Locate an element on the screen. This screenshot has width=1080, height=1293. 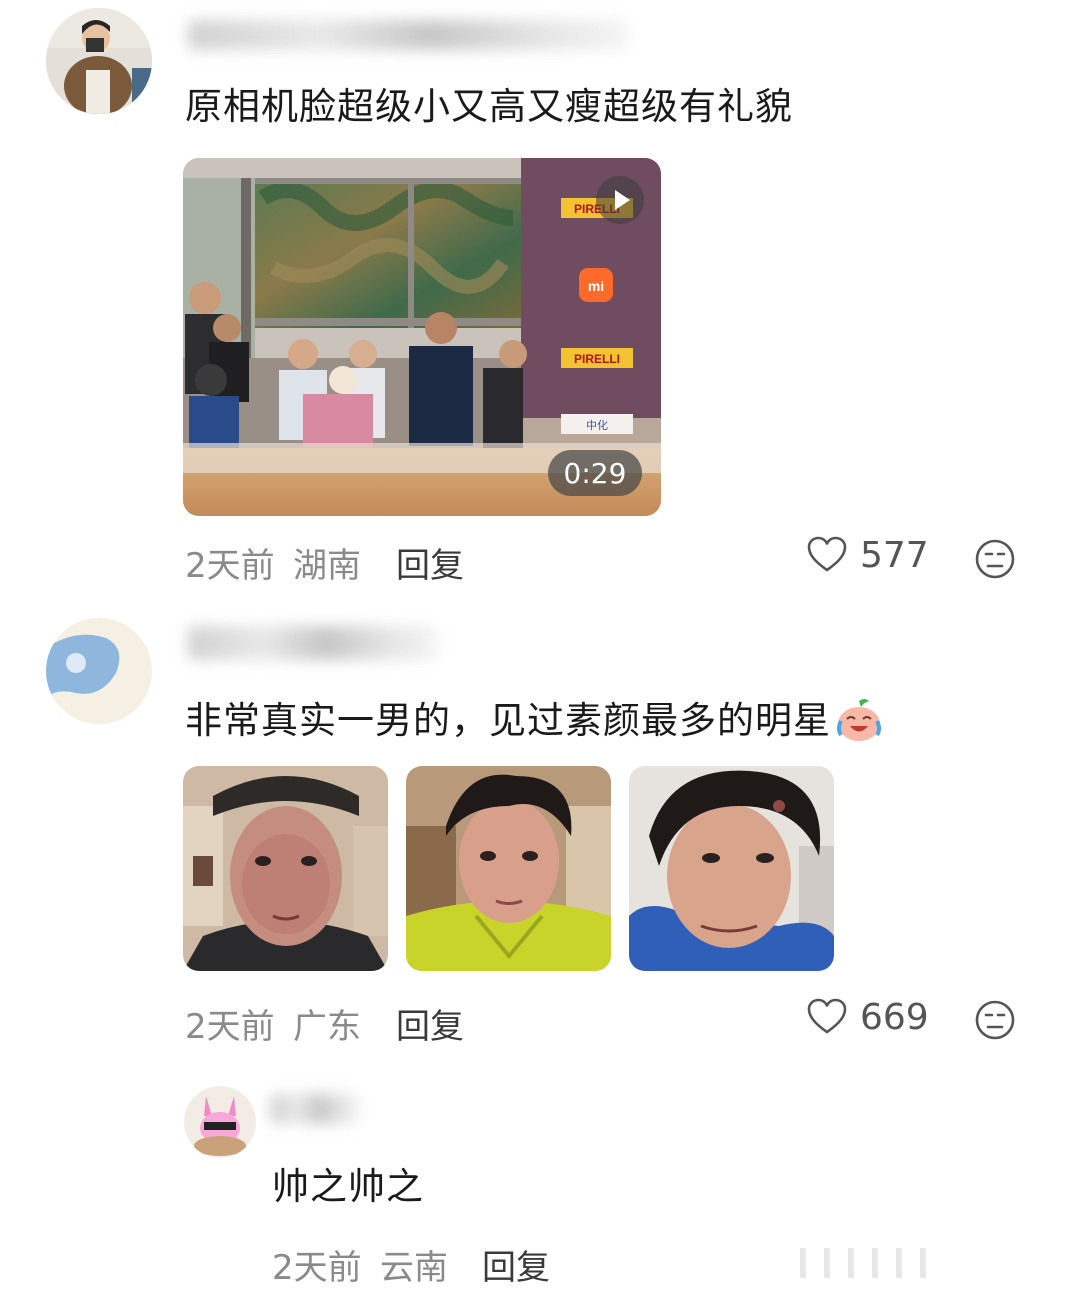
reply-time: 2天前 is located at coordinates (317, 1268).